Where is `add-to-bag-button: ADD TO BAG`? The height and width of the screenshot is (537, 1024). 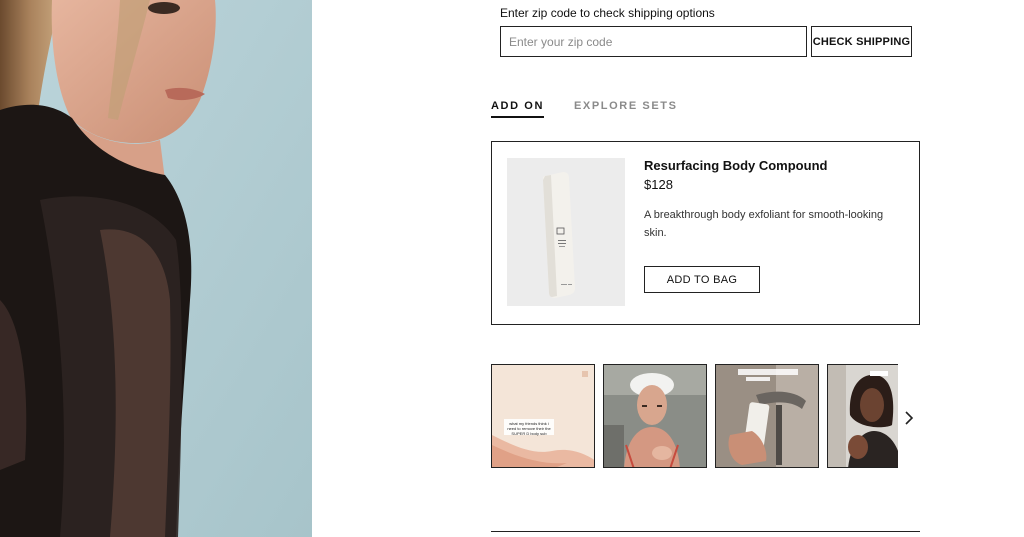
add-to-bag-button: ADD TO BAG is located at coordinates (702, 279).